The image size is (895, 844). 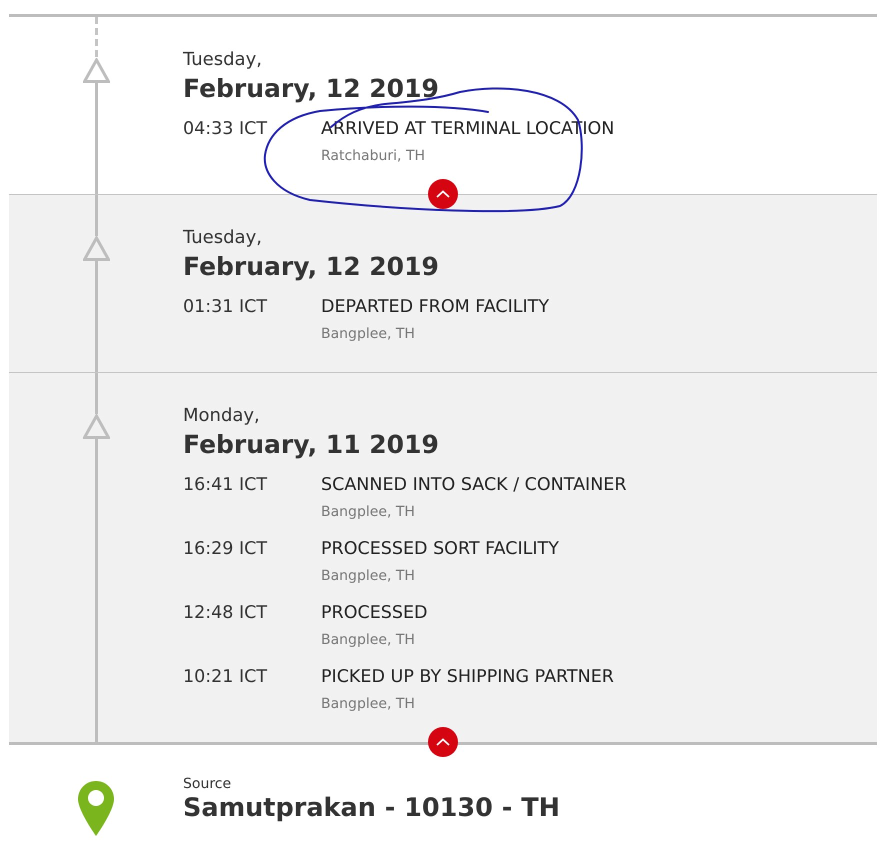 What do you see at coordinates (474, 485) in the screenshot?
I see `event-status: SCANNED INTO SACK / CONTAINER` at bounding box center [474, 485].